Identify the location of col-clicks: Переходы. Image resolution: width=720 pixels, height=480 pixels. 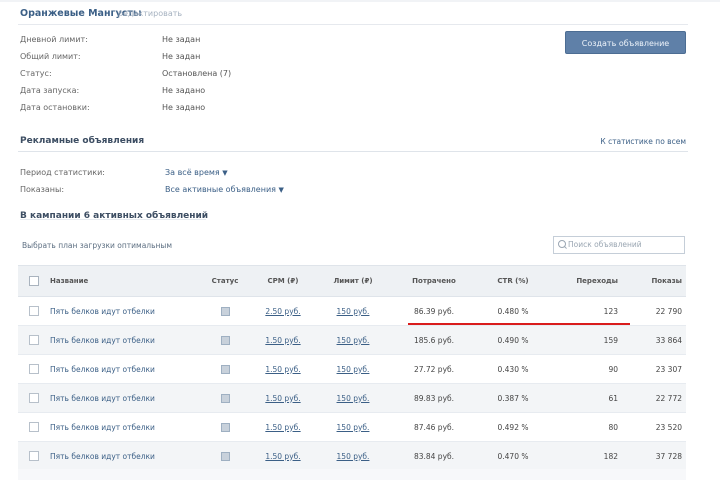
(588, 281).